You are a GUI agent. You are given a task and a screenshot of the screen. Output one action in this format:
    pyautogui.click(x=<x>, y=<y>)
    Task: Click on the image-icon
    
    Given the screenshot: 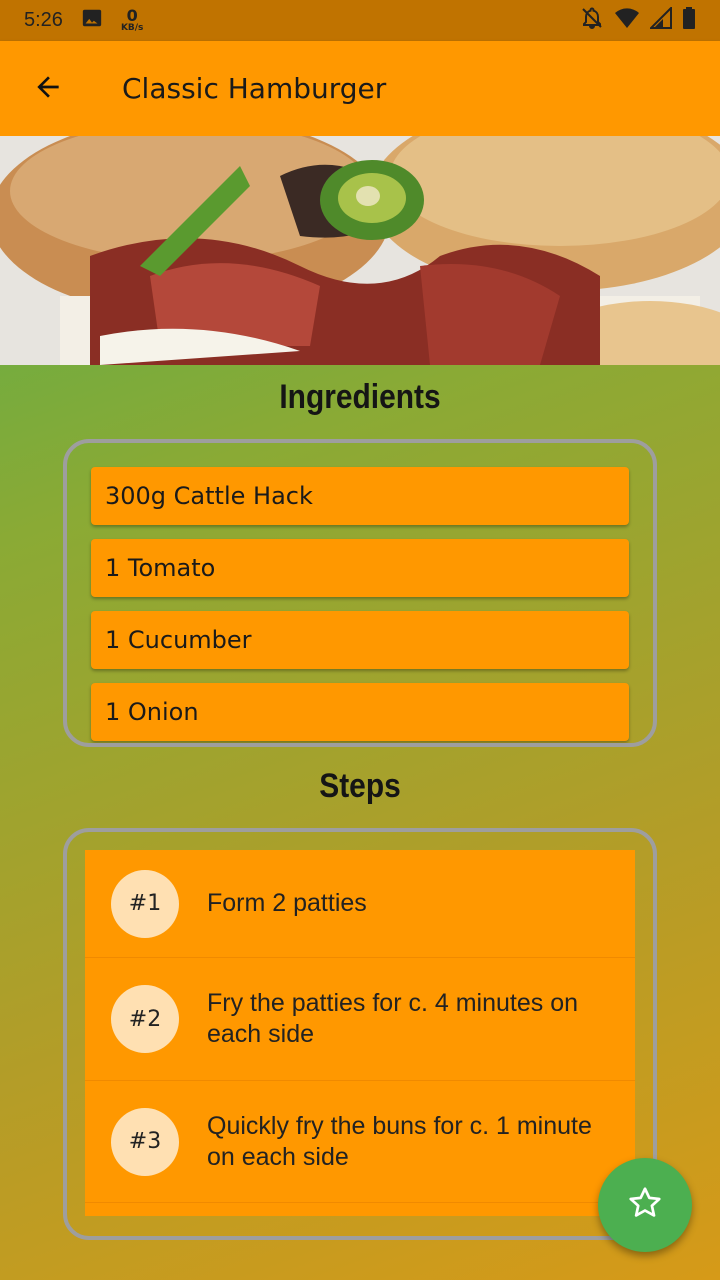 What is the action you would take?
    pyautogui.click(x=92, y=20)
    